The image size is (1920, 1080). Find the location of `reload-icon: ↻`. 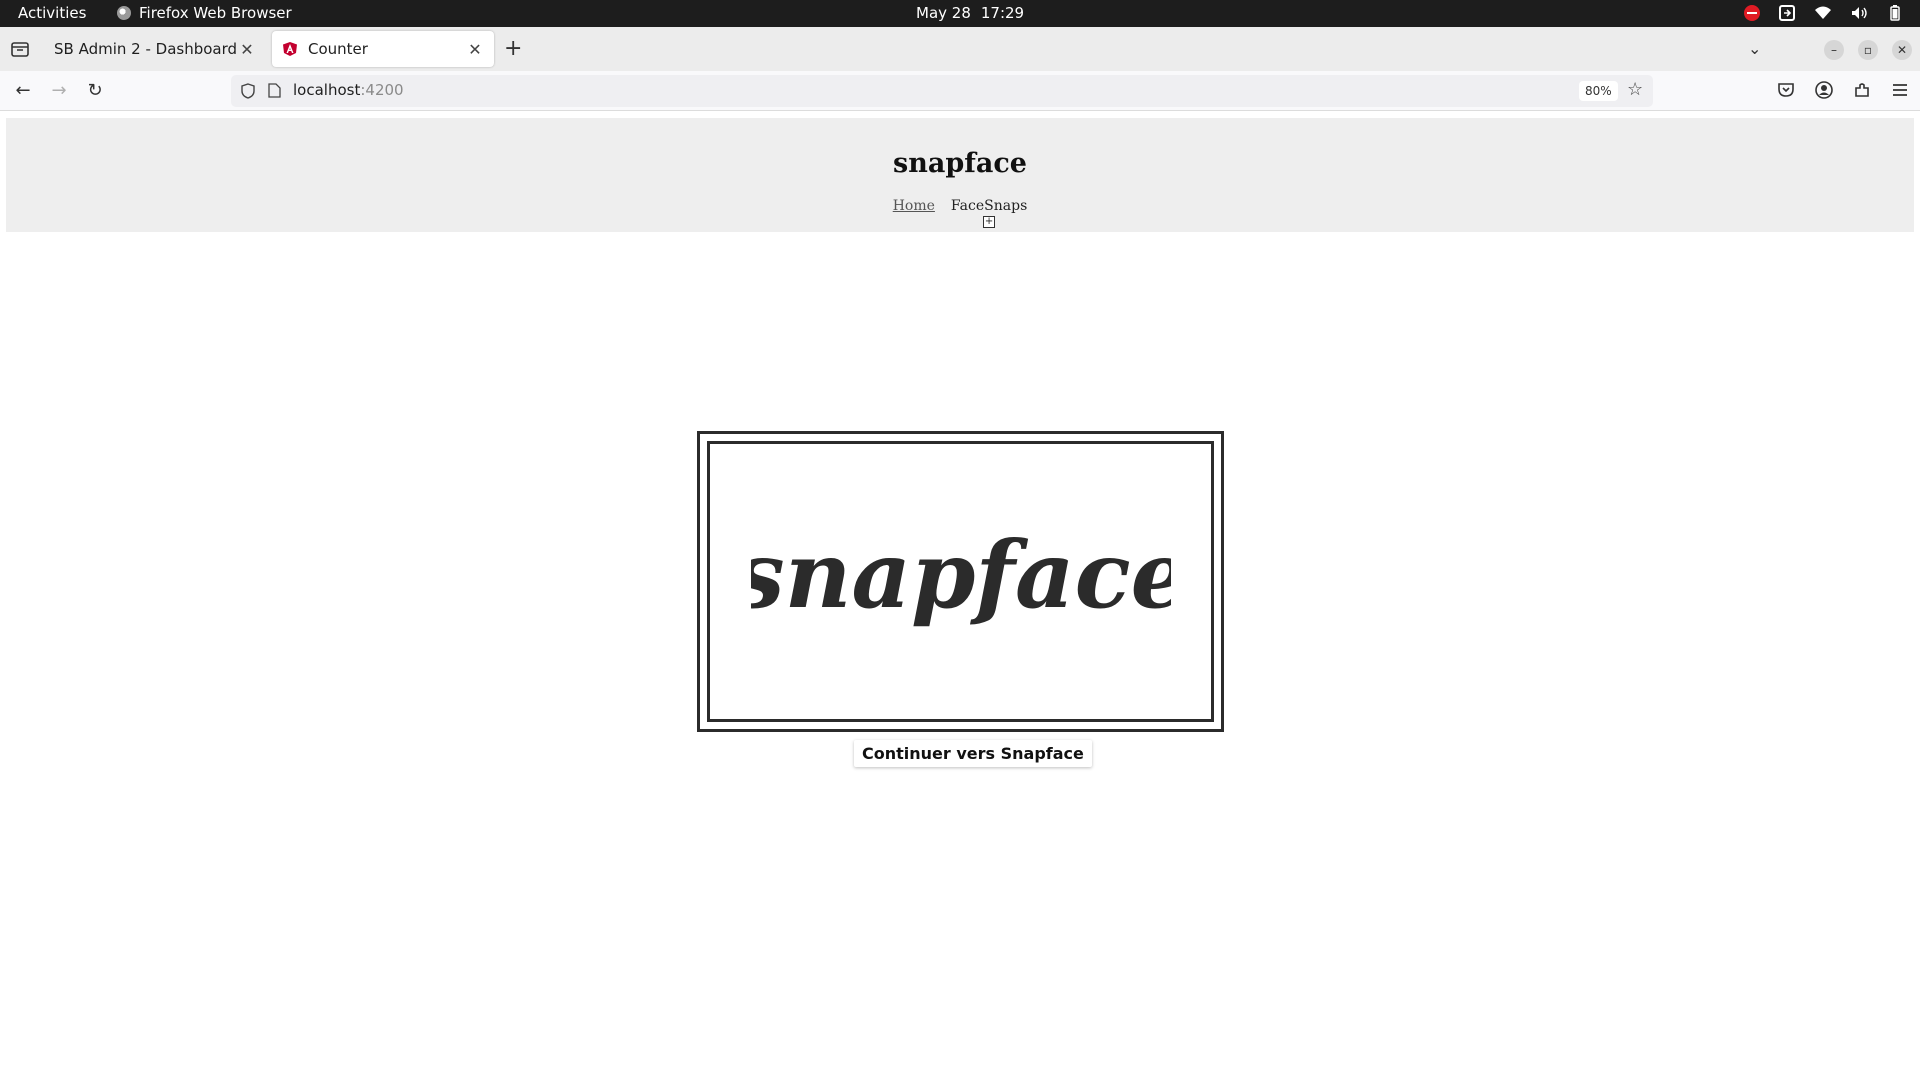

reload-icon: ↻ is located at coordinates (95, 91).